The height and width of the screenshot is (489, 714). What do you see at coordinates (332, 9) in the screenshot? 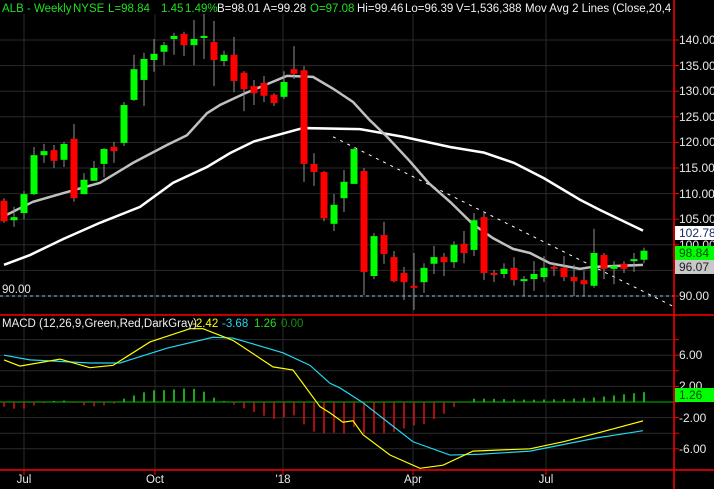
I see `open-price: O=97.08` at bounding box center [332, 9].